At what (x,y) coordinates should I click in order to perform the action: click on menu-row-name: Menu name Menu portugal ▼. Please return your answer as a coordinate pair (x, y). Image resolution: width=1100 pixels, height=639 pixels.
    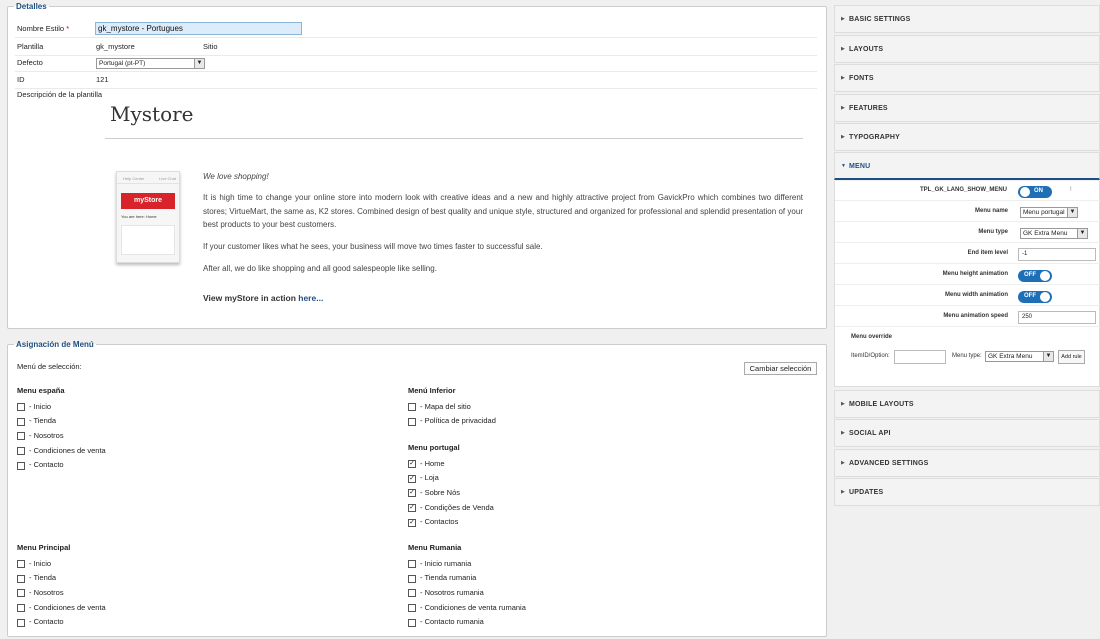
    Looking at the image, I should click on (967, 212).